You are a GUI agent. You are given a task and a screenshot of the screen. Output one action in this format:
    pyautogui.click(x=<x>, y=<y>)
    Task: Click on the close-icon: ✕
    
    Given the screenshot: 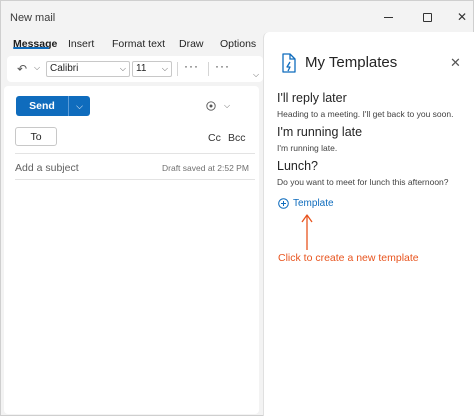 What is the action you would take?
    pyautogui.click(x=462, y=17)
    